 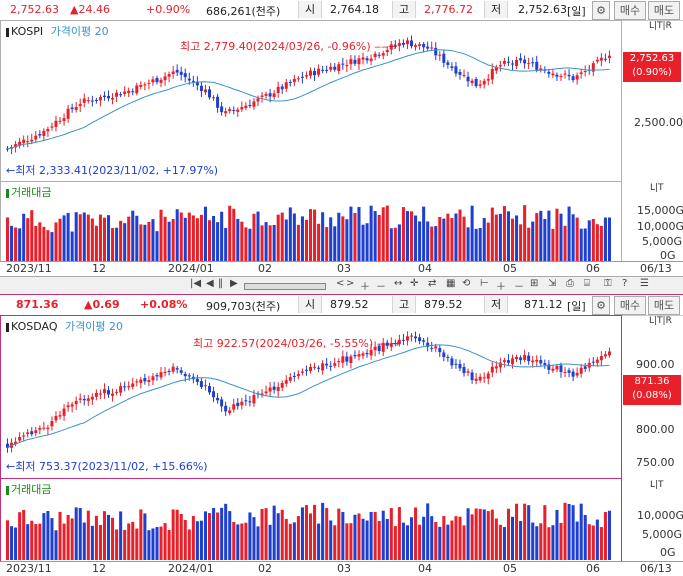 What do you see at coordinates (542, 9) in the screenshot?
I see `kospi-low: 2,752.63` at bounding box center [542, 9].